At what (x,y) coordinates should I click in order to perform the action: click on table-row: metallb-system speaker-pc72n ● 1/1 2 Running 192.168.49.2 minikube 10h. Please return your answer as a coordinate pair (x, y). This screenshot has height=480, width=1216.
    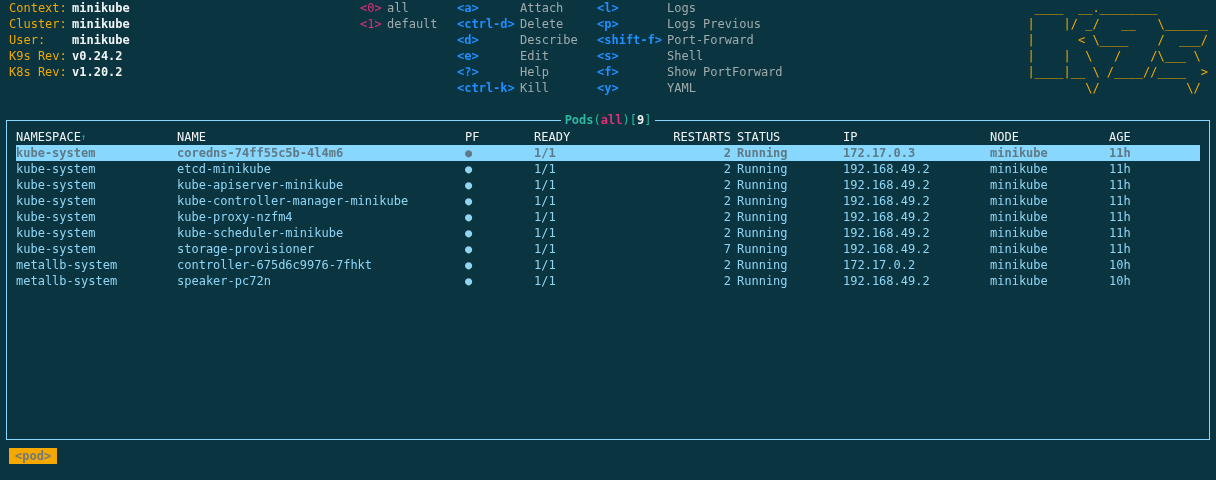
    Looking at the image, I should click on (608, 281).